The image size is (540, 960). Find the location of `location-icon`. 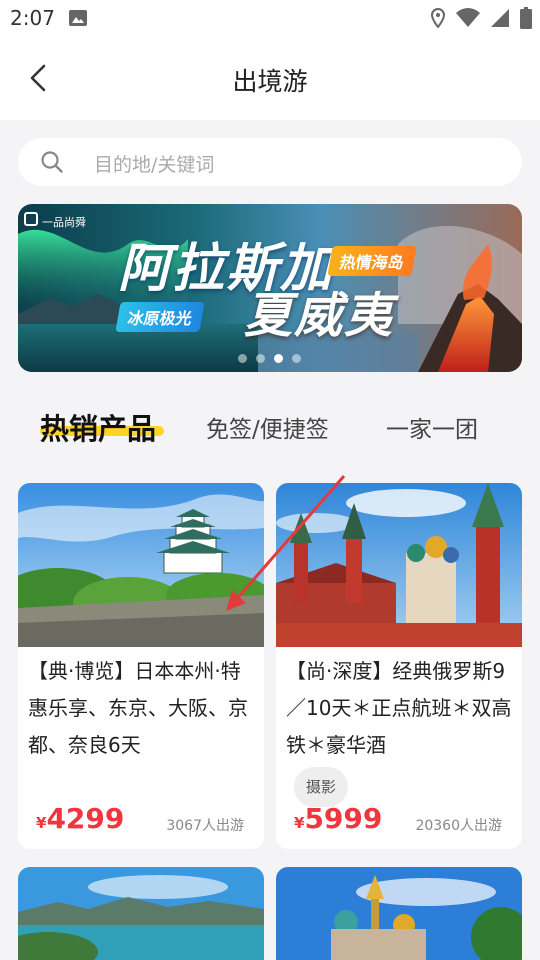

location-icon is located at coordinates (438, 18).